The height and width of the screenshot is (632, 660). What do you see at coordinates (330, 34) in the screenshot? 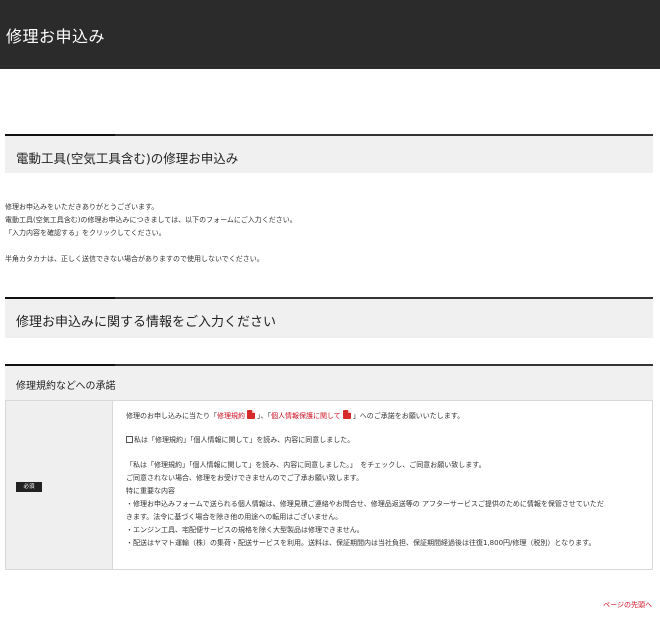
I see `page-header: 修理お申込み` at bounding box center [330, 34].